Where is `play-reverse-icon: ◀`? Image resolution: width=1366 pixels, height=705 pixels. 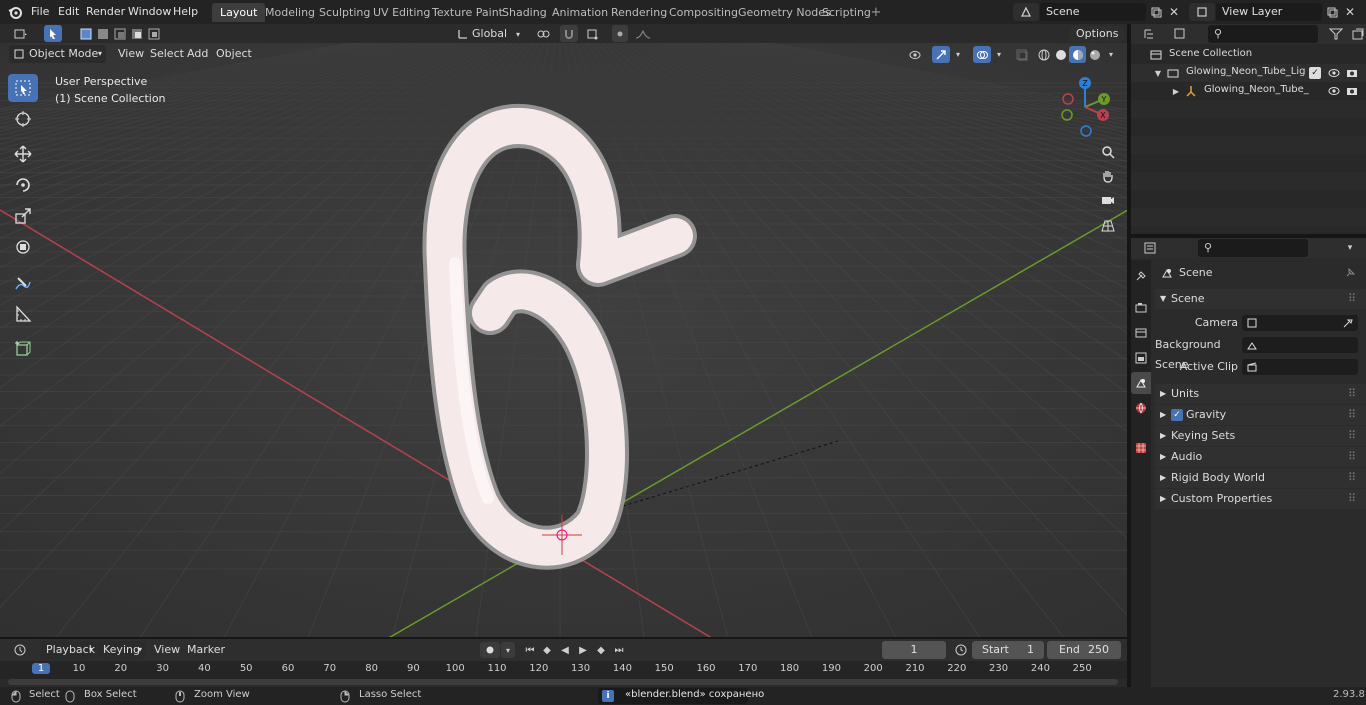
play-reverse-icon: ◀ is located at coordinates (565, 650).